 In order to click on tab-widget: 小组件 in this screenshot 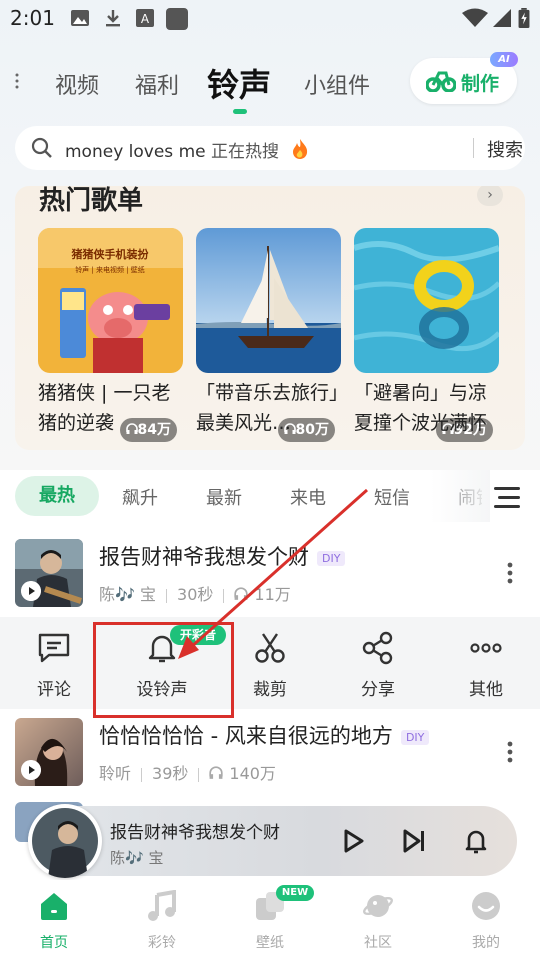, I will do `click(337, 84)`.